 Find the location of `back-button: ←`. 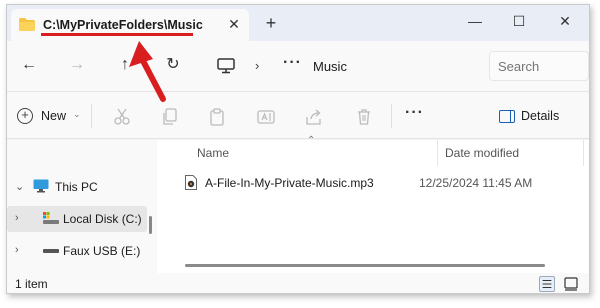

back-button: ← is located at coordinates (29, 65).